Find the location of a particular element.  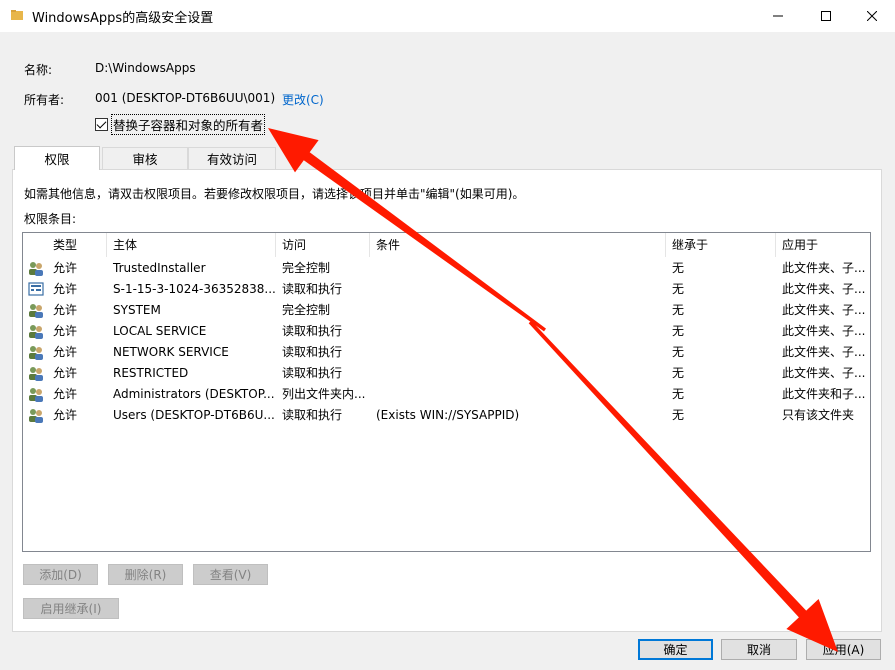

owner-label: 所有者: is located at coordinates (44, 100).